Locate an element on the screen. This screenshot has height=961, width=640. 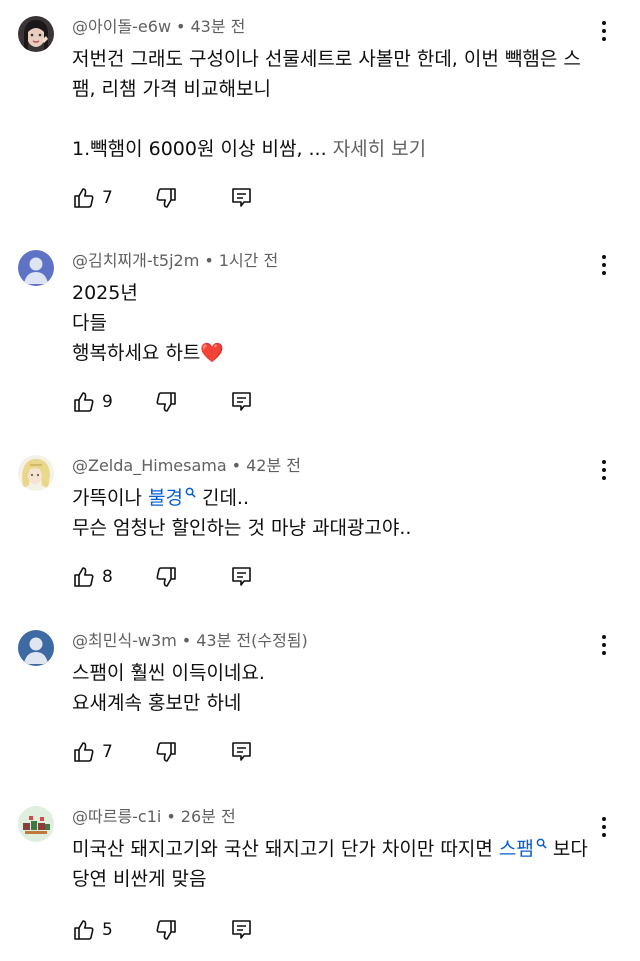
comment-meta: @최민식-w3m • 43분 전(수정됨) is located at coordinates (190, 641).